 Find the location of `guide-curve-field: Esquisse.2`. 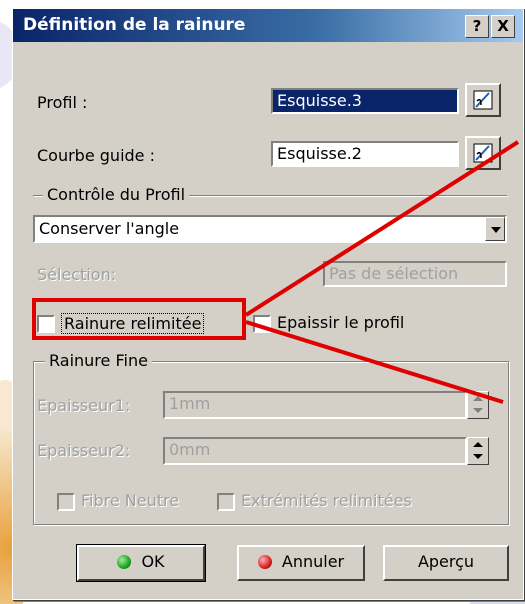

guide-curve-field: Esquisse.2 is located at coordinates (365, 154).